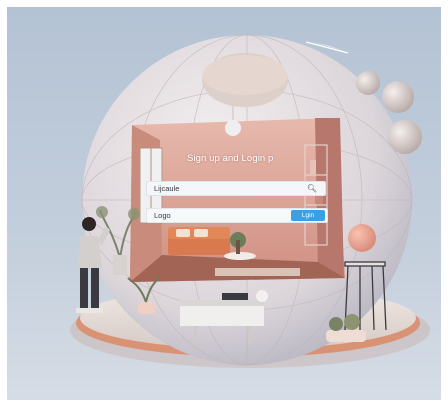  What do you see at coordinates (167, 188) in the screenshot?
I see `search-input-value: Lijcaule` at bounding box center [167, 188].